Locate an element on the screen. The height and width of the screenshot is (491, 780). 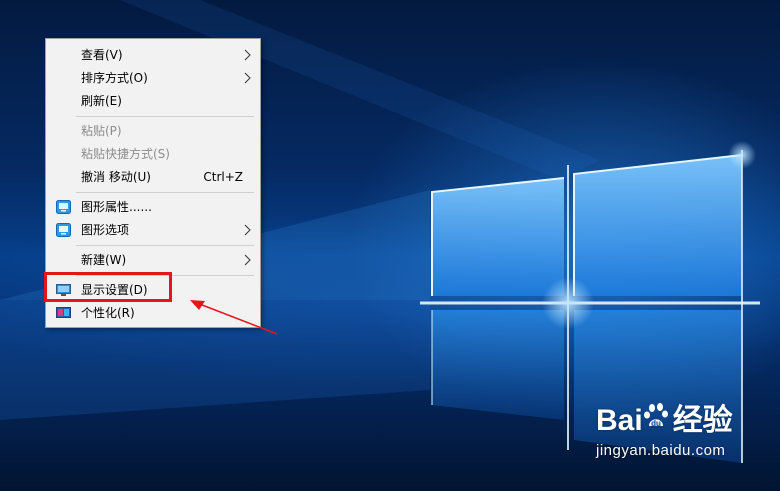
watermark-brand: Bai du 经验 is located at coordinates (664, 420).